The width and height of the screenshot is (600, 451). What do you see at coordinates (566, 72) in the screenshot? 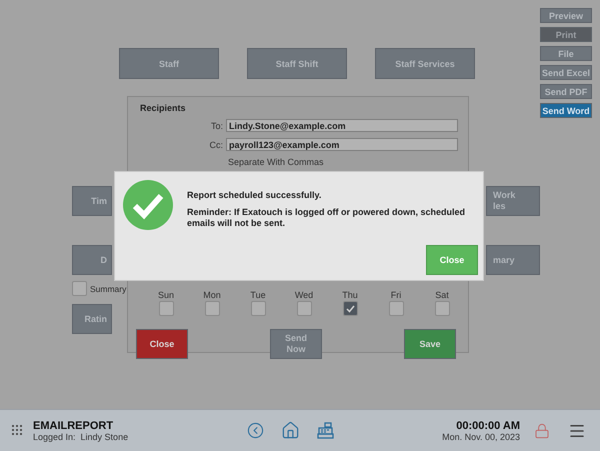
I see `sidebar-button: Send Excel` at bounding box center [566, 72].